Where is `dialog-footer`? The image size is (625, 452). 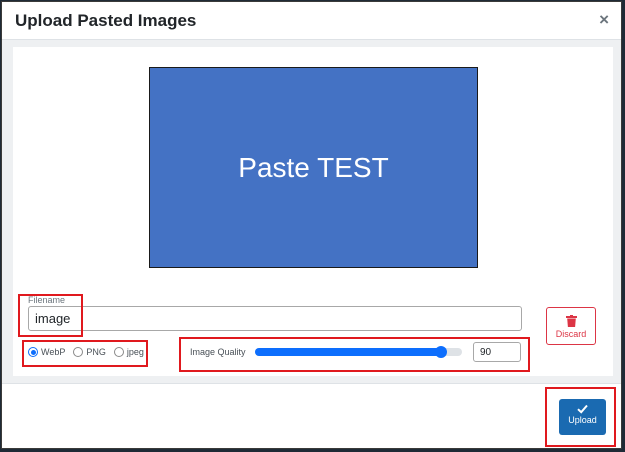
dialog-footer is located at coordinates (311, 415).